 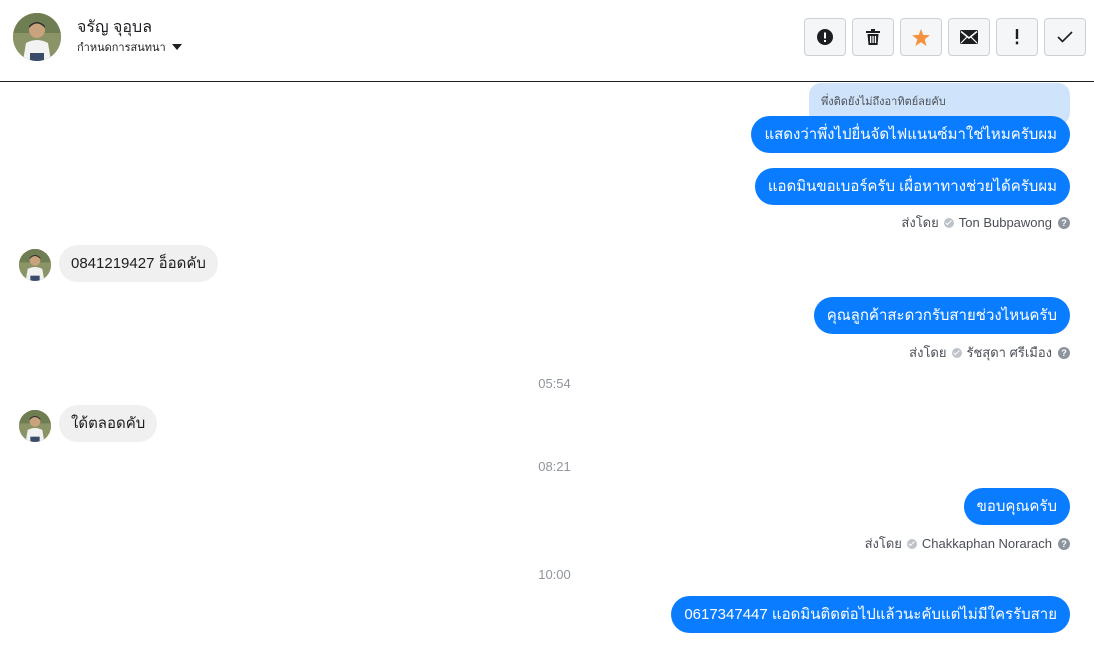 What do you see at coordinates (37, 37) in the screenshot?
I see `contact-avatar` at bounding box center [37, 37].